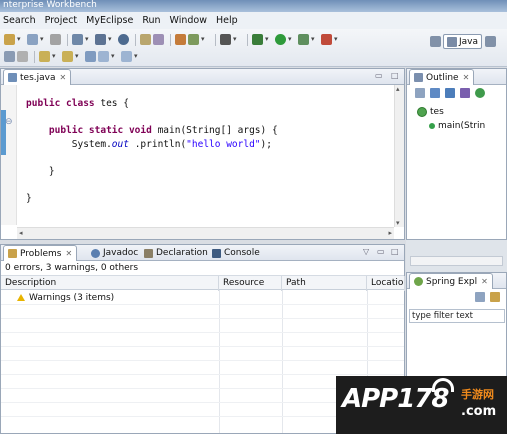 The image size is (507, 434). I want to click on browser-icon, so click(123, 39).